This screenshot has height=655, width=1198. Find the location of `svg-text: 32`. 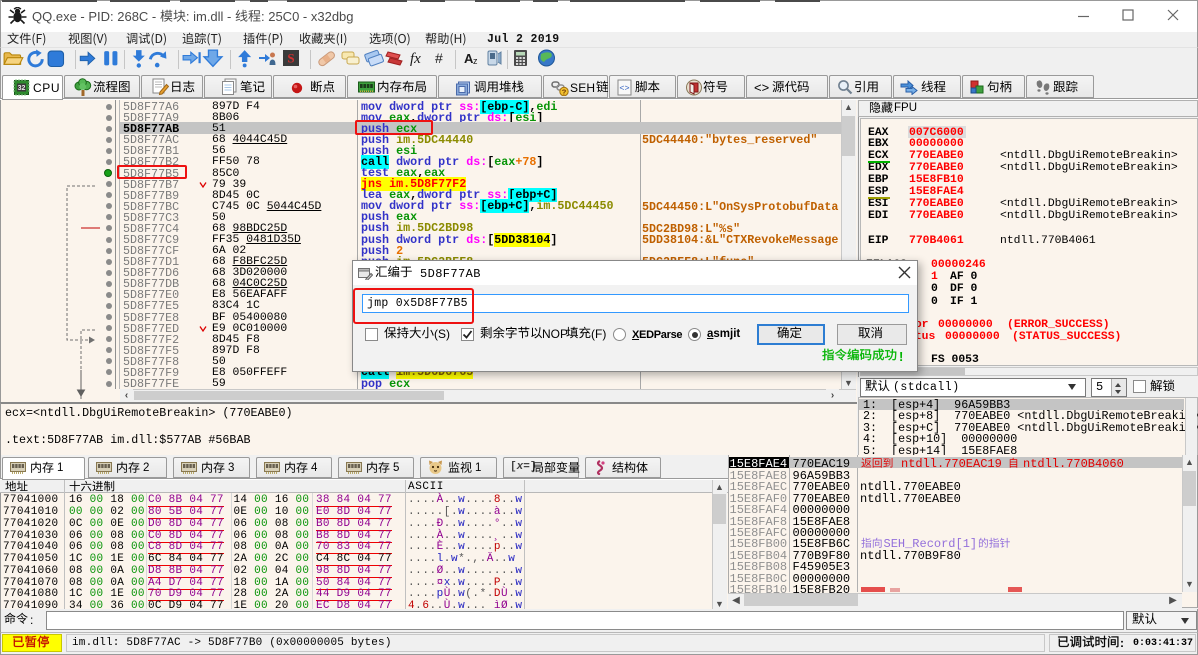

svg-text: 32 is located at coordinates (22, 88).